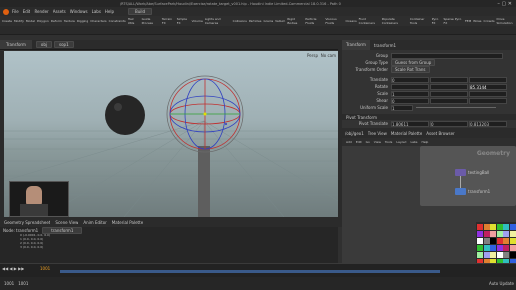 Image resolution: width=516 pixels, height=290 pixels. I want to click on shelf-tab-oceans: Oceans, so click(351, 21).